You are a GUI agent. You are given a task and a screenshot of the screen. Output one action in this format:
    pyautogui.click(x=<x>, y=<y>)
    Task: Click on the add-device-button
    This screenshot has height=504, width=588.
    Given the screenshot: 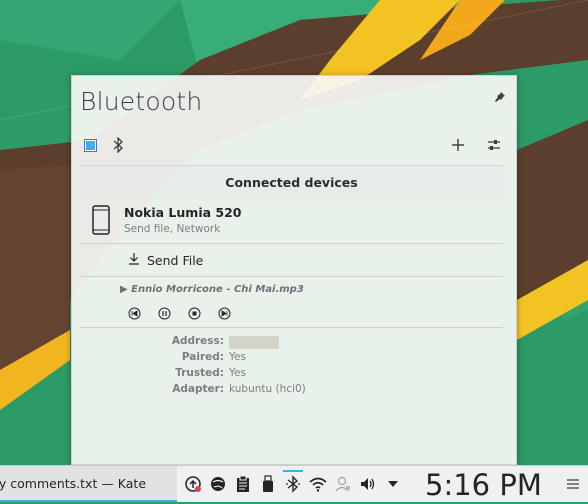 What is the action you would take?
    pyautogui.click(x=458, y=145)
    